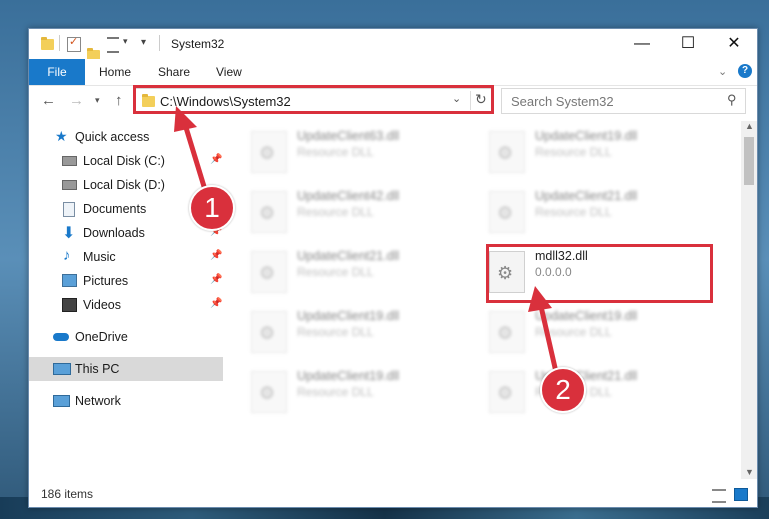  What do you see at coordinates (212, 208) in the screenshot?
I see `step-badge-1: 1` at bounding box center [212, 208].